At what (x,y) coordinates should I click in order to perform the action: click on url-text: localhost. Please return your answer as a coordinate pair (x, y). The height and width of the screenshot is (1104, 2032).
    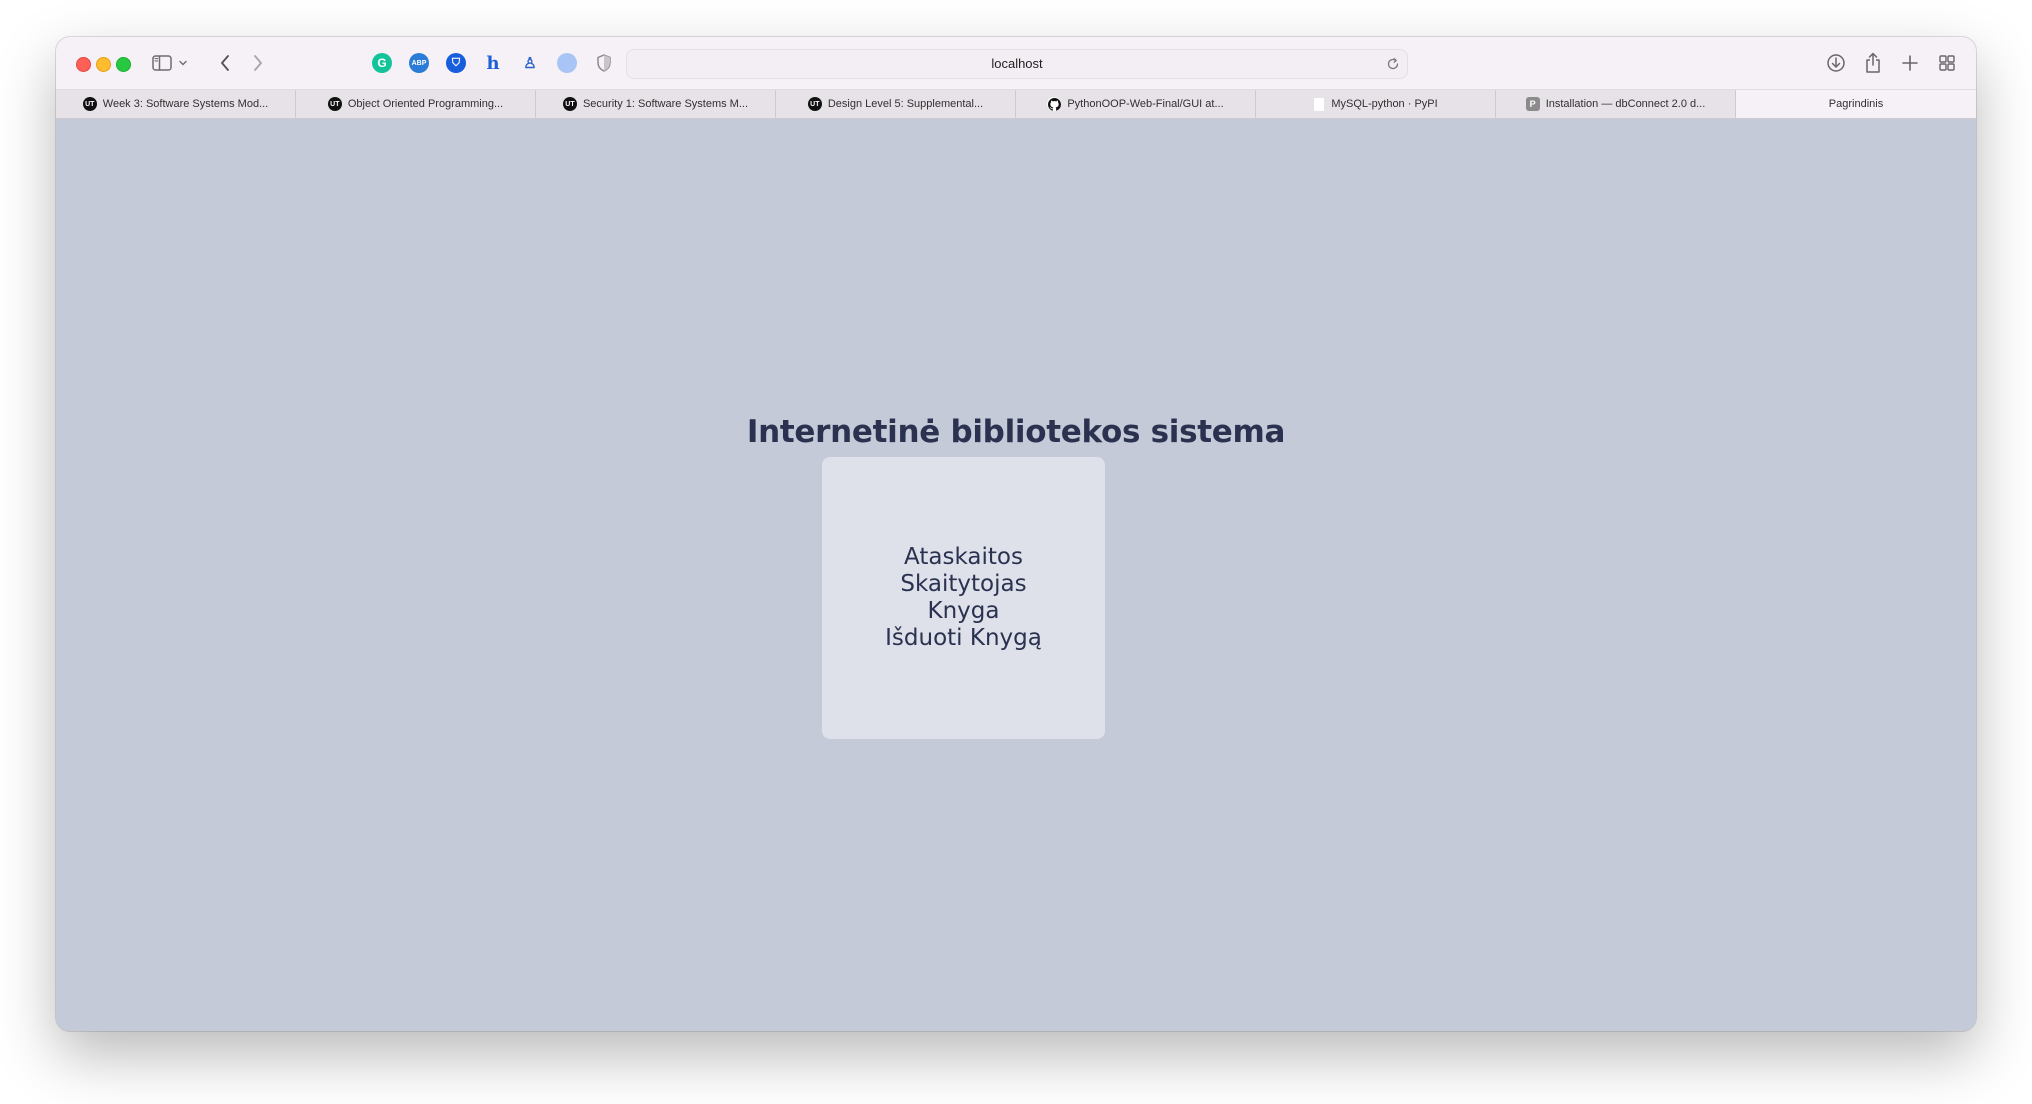
    Looking at the image, I should click on (1017, 63).